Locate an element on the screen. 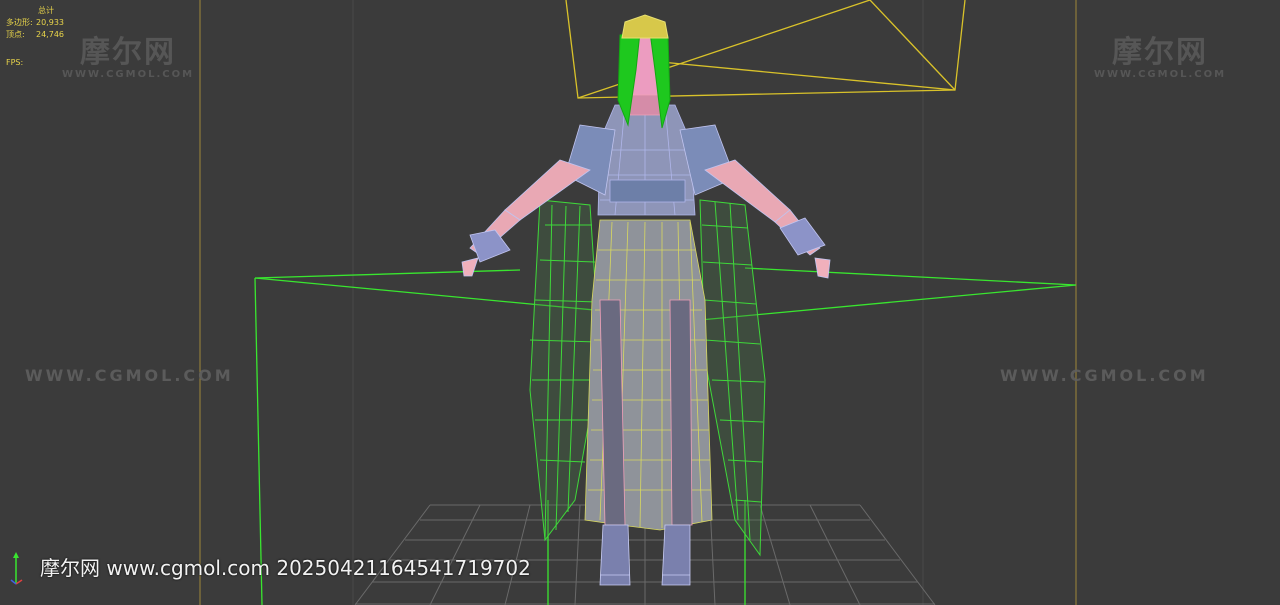 The image size is (1280, 605). vertices-label: 顶点: is located at coordinates (15, 34).